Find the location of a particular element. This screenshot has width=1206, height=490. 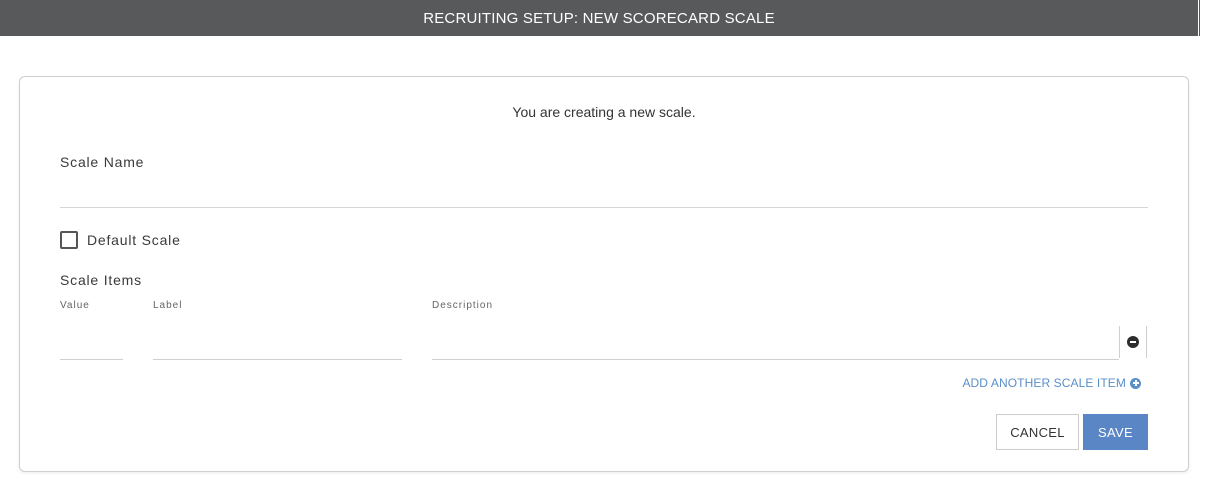

scale-item-description-input is located at coordinates (775, 343).